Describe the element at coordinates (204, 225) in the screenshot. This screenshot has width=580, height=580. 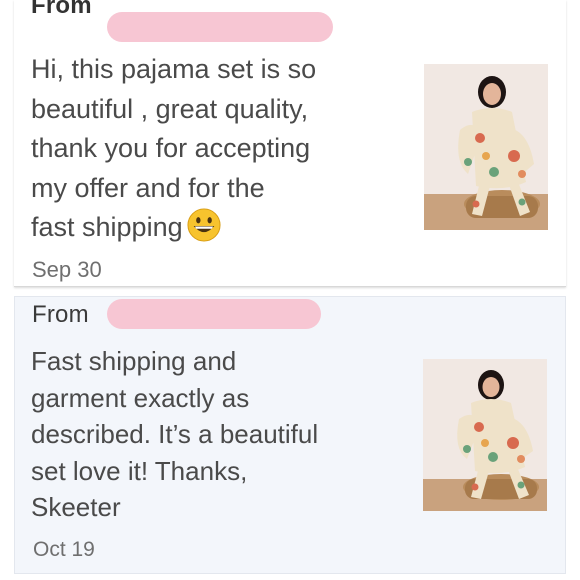
I see `grinning-face-emoji` at that location.